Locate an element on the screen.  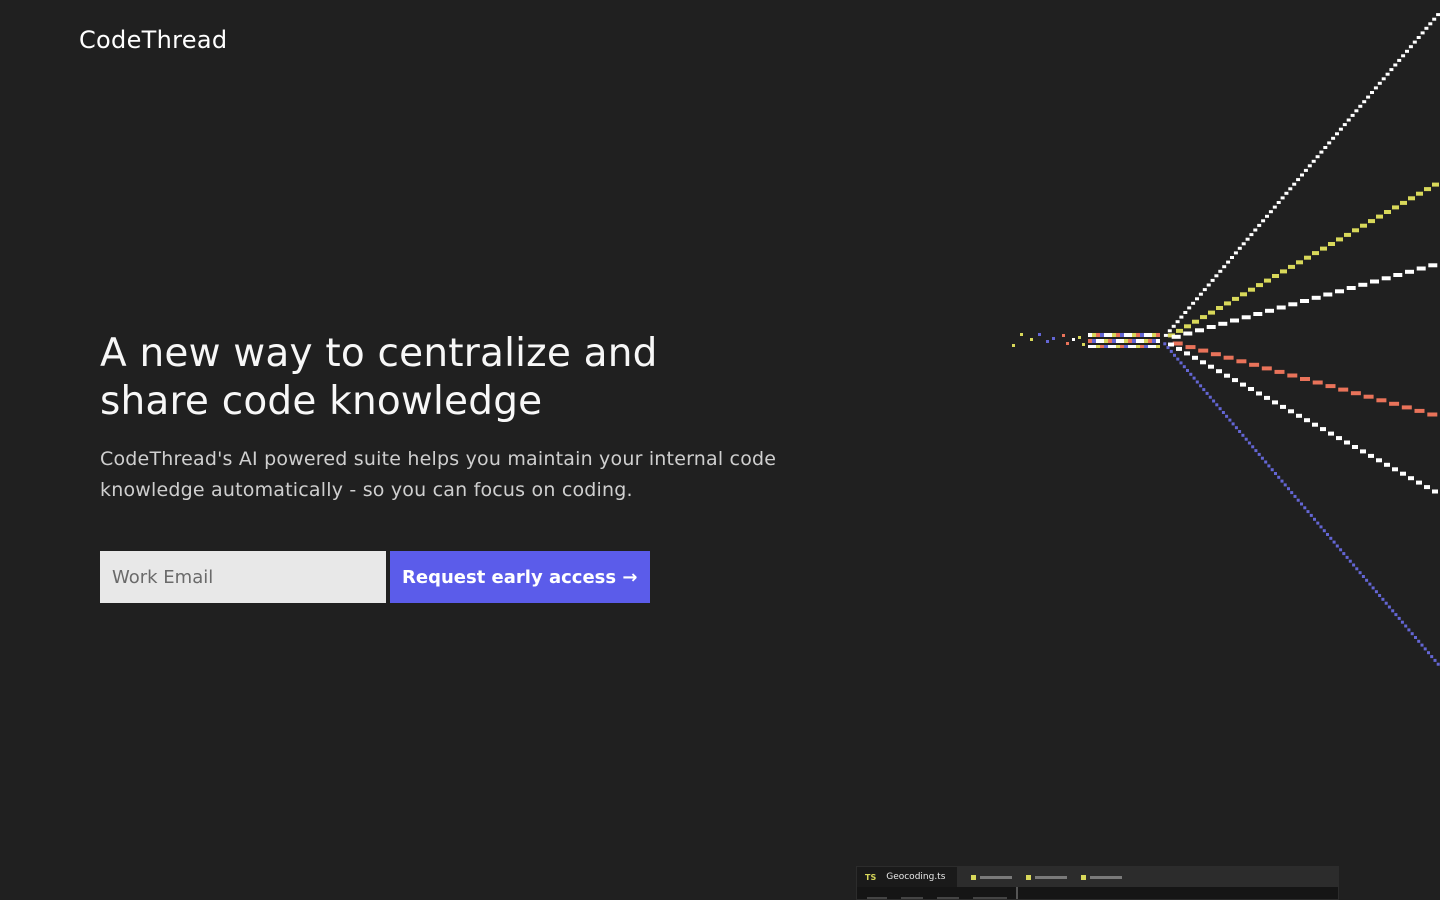
logo: CodeThread is located at coordinates (153, 40).